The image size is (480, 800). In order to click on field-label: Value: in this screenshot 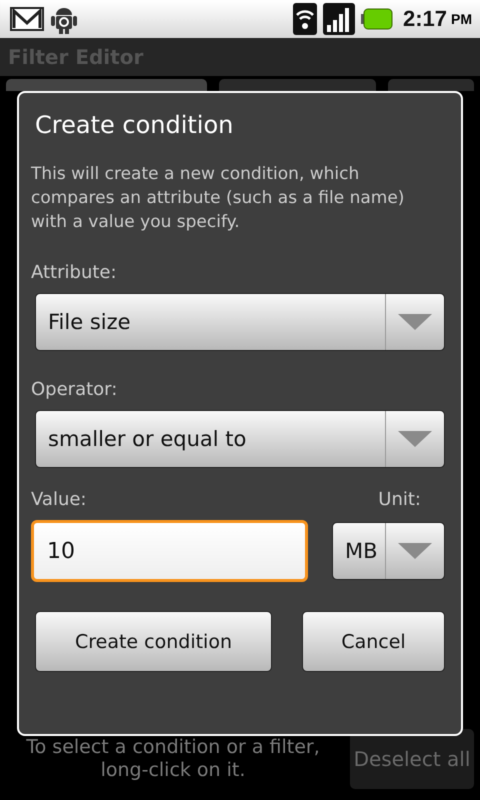, I will do `click(58, 499)`.